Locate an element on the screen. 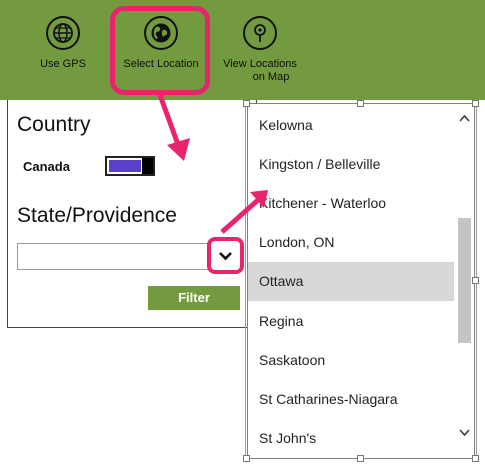 The image size is (485, 464). pink-arrow-down is located at coordinates (170, 122).